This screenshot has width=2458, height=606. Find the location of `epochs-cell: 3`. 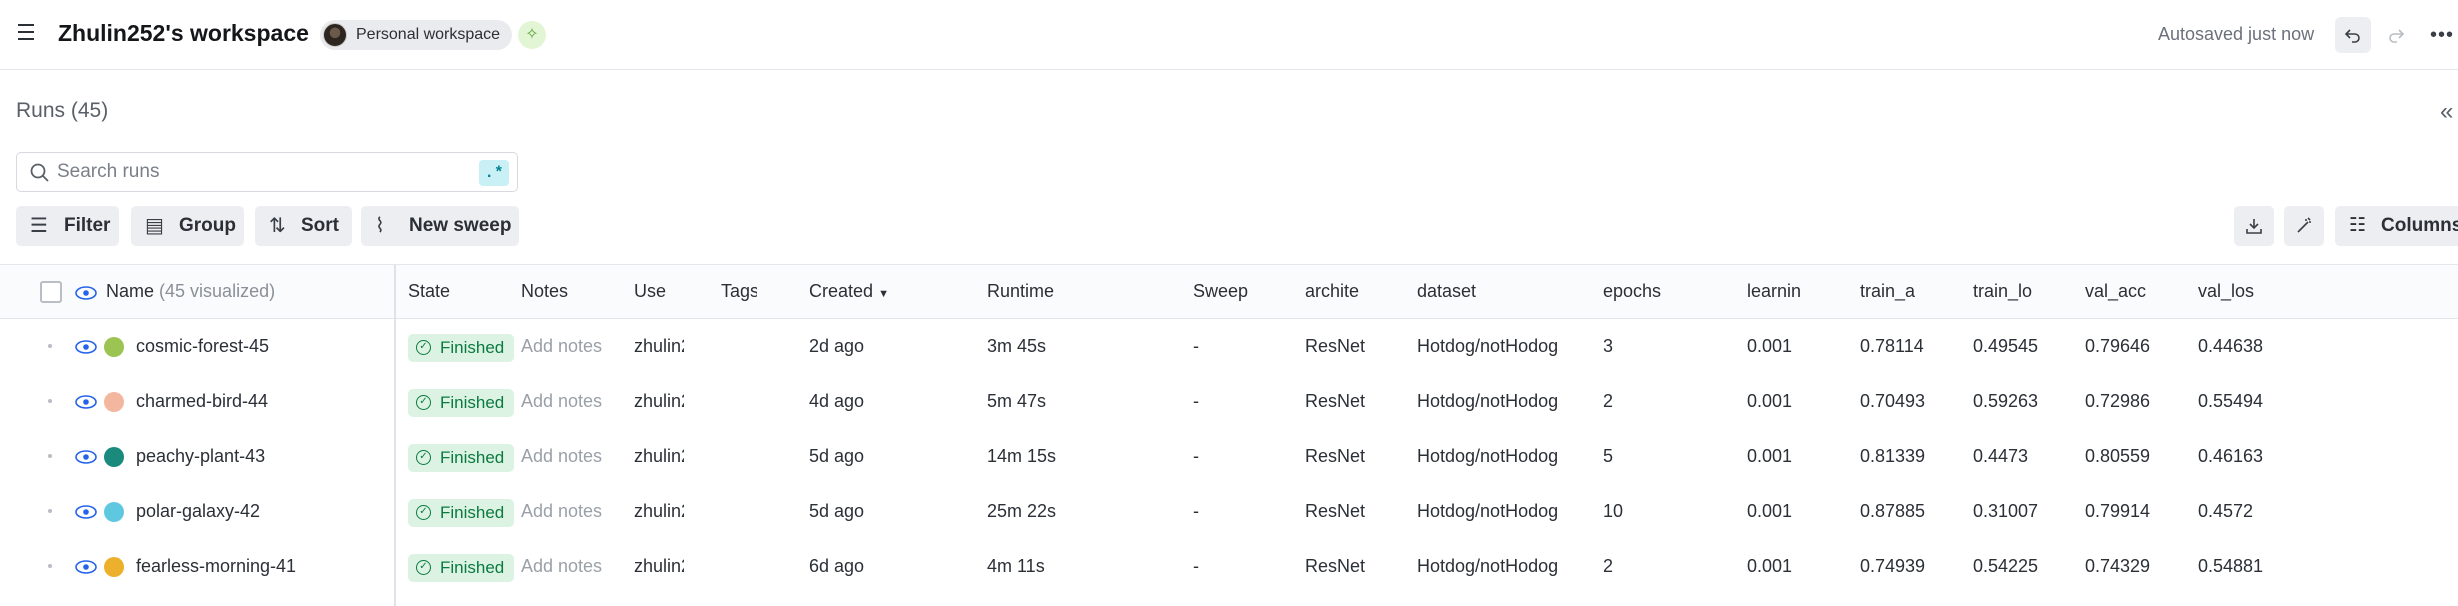

epochs-cell: 3 is located at coordinates (1608, 346).